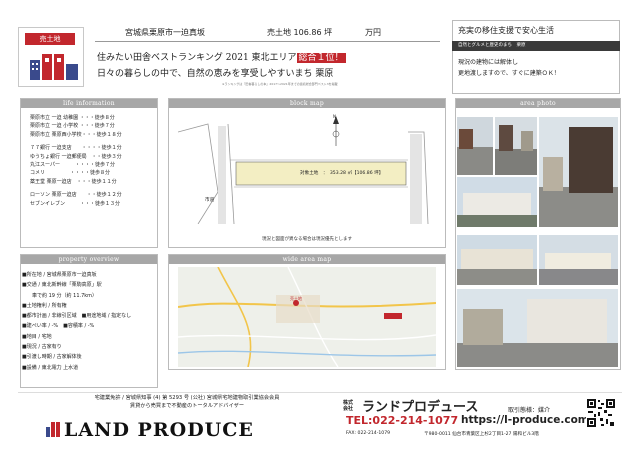  I want to click on footer-divider, so click(320, 392).